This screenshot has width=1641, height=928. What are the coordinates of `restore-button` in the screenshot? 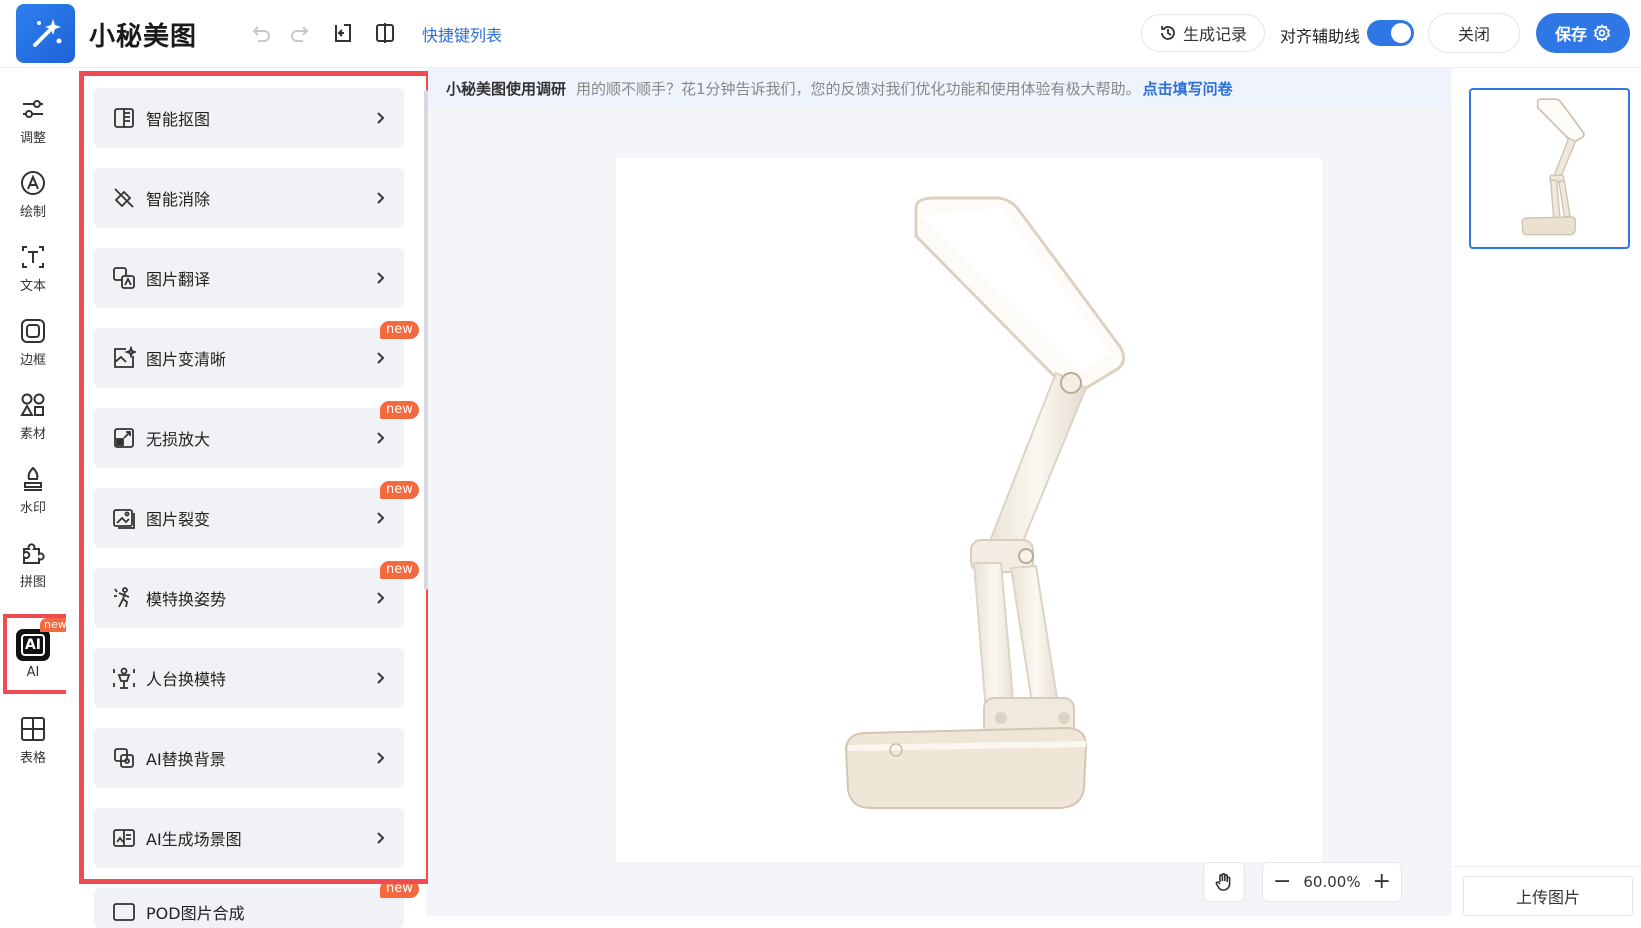 It's located at (343, 33).